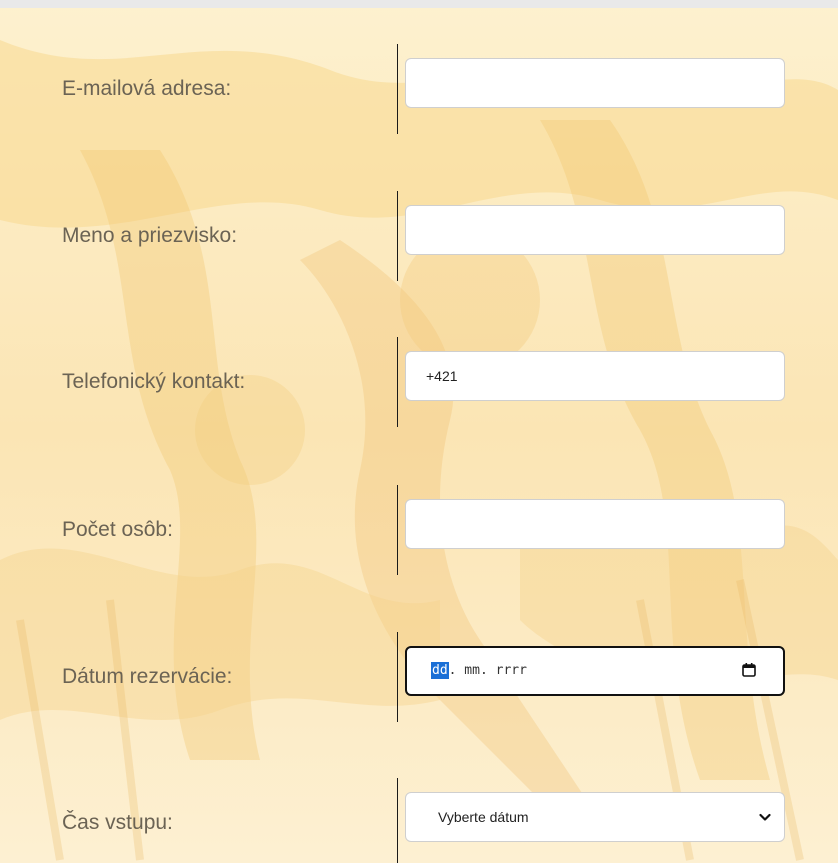  What do you see at coordinates (488, 670) in the screenshot?
I see `date-rest-segment: . mm. rrrr` at bounding box center [488, 670].